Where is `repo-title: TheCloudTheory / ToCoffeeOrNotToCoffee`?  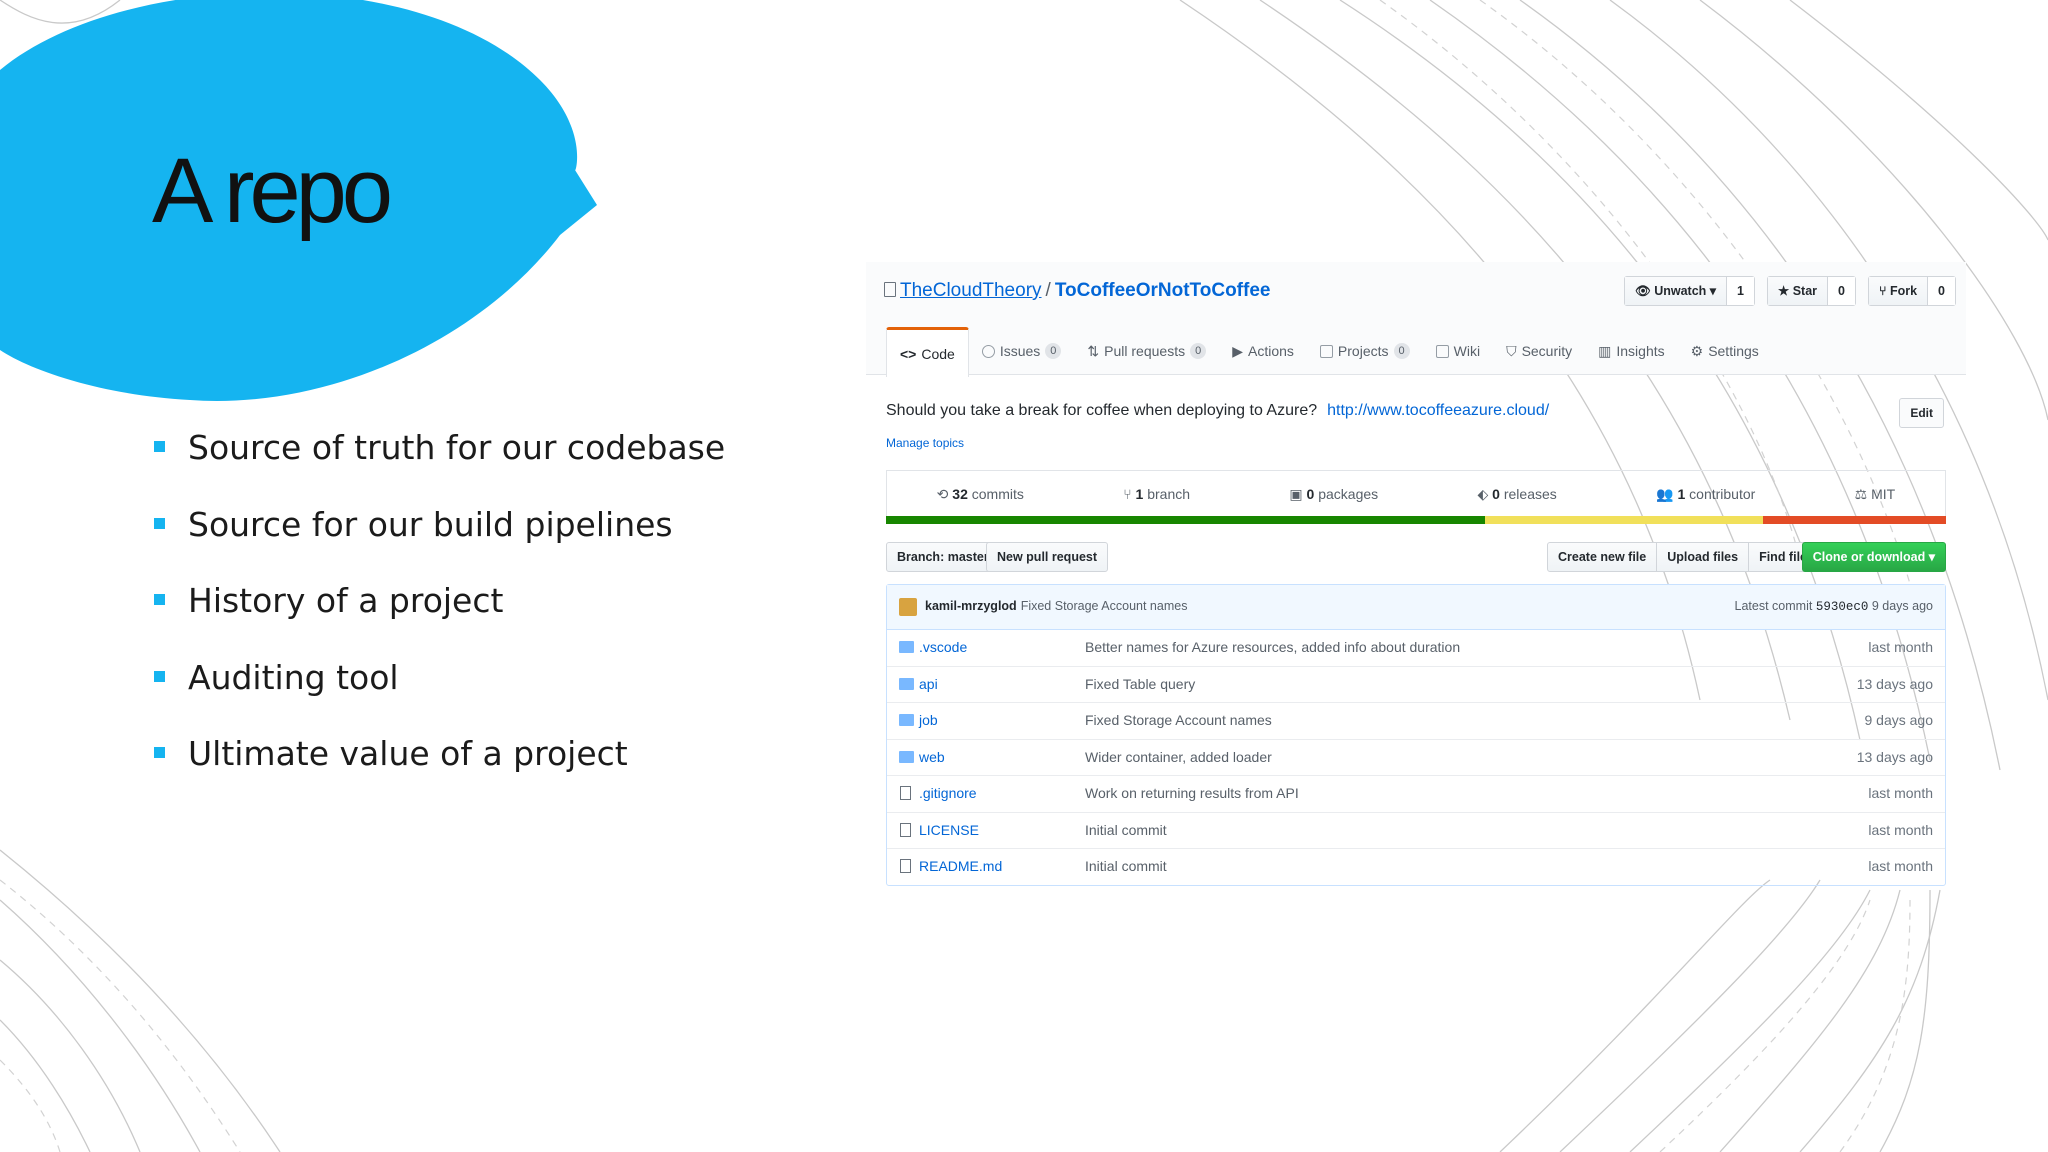
repo-title: TheCloudTheory / ToCoffeeOrNotToCoffee is located at coordinates (1077, 291).